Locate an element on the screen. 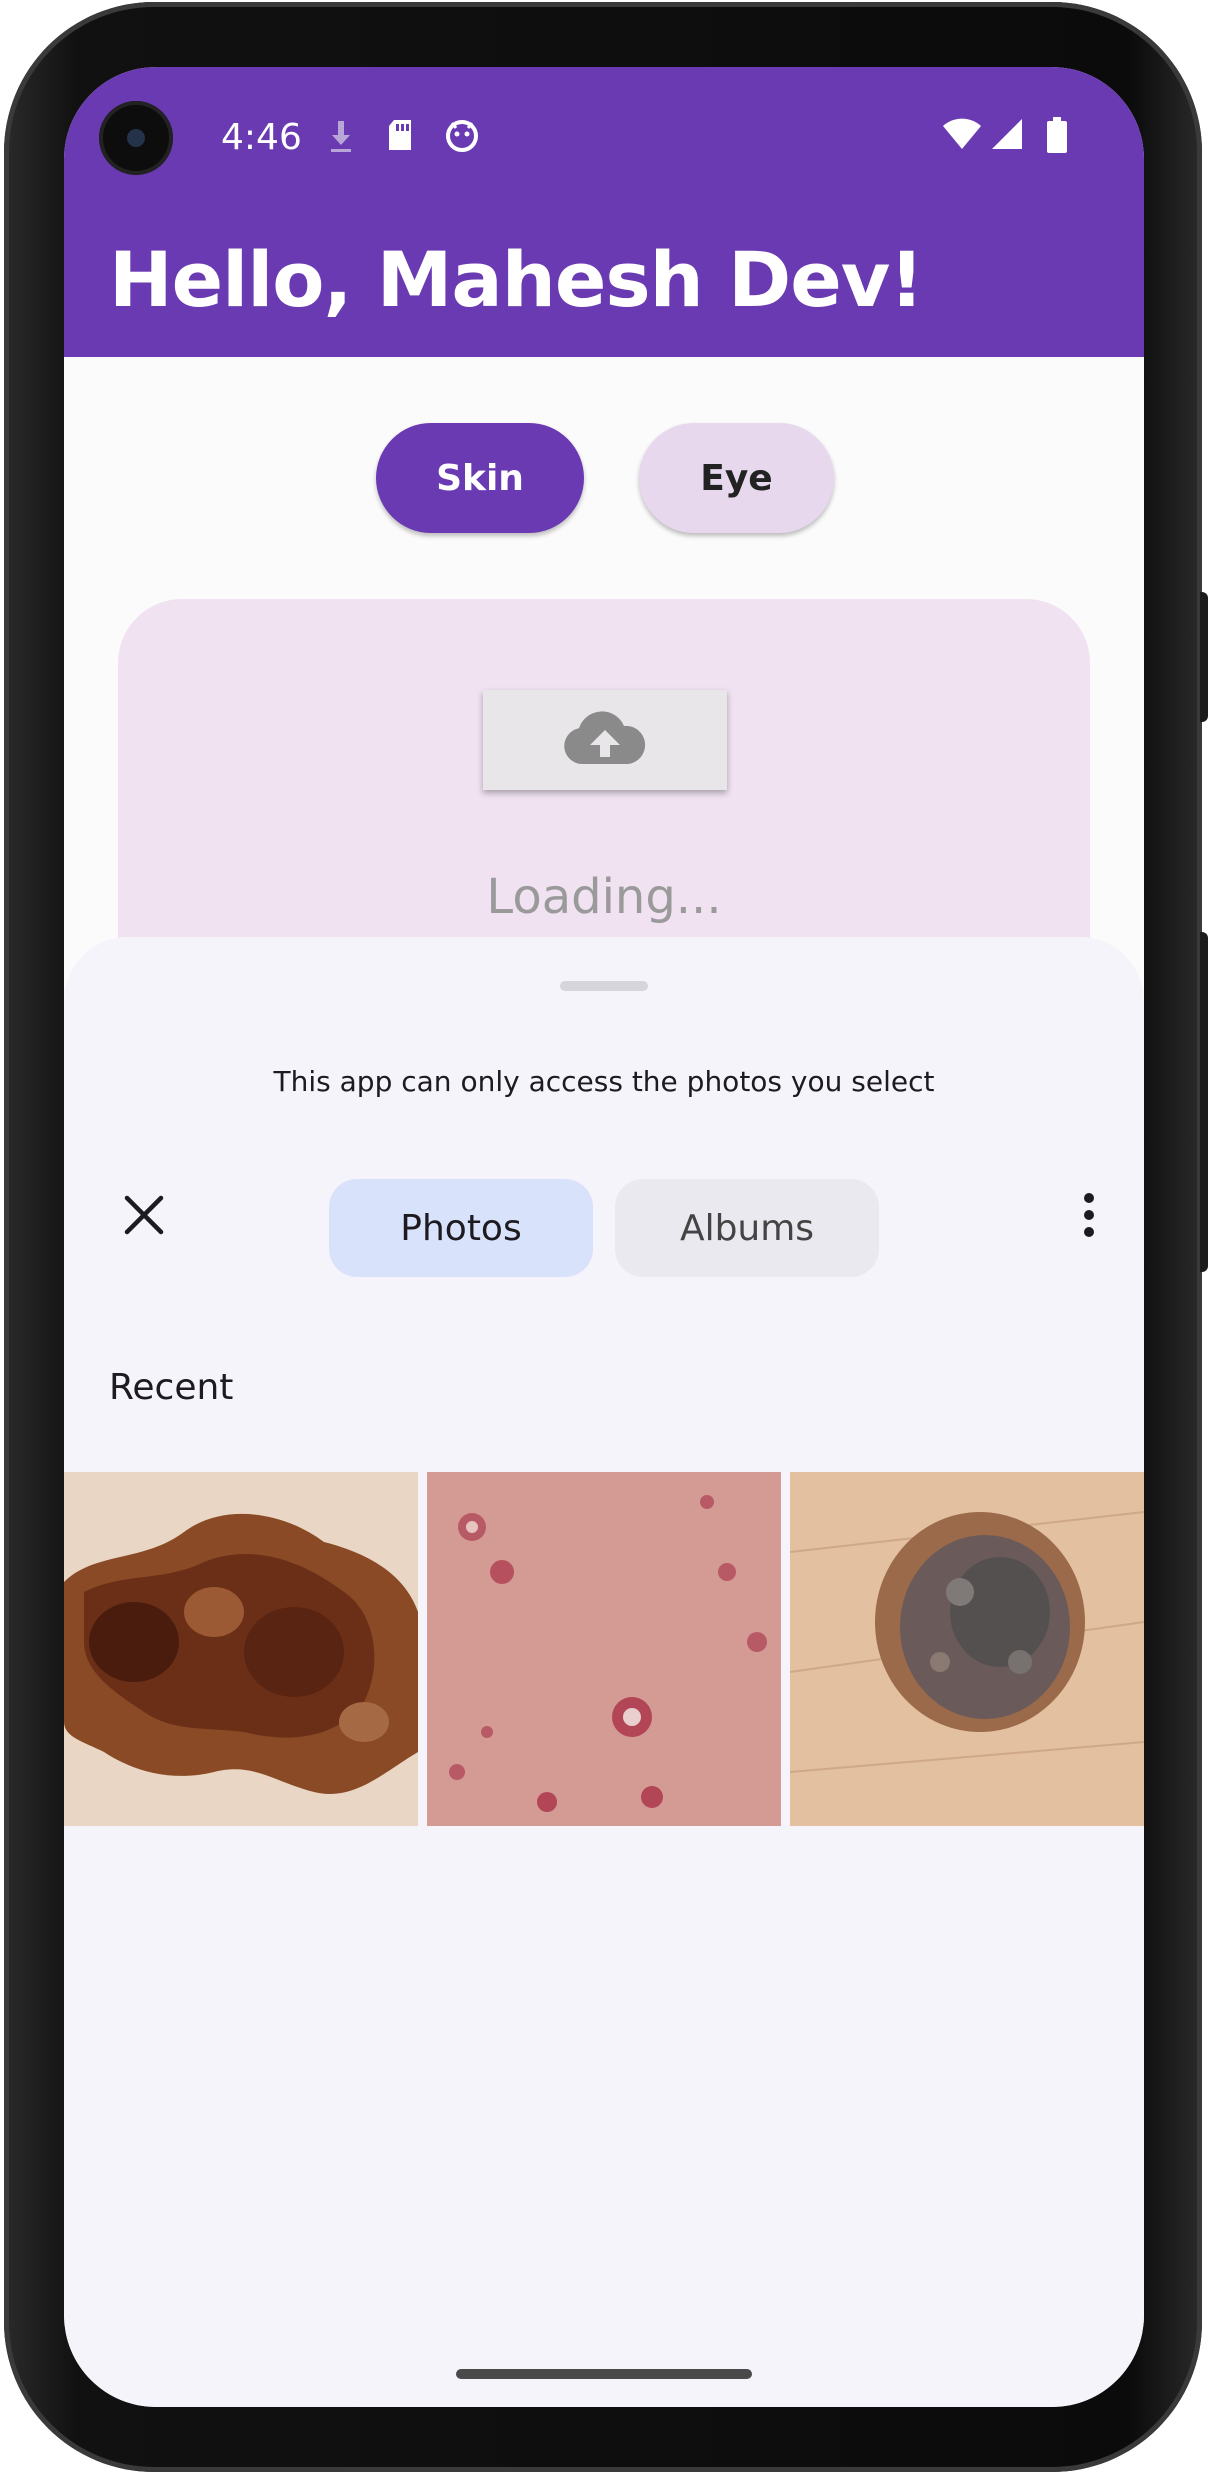  upload-button is located at coordinates (605, 740).